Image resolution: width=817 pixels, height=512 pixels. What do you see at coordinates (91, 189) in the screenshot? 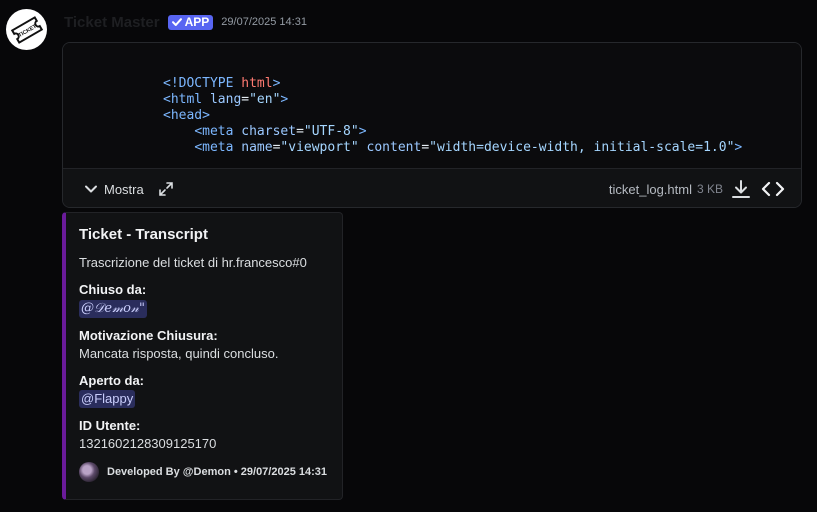
I see `chevron-down-icon` at bounding box center [91, 189].